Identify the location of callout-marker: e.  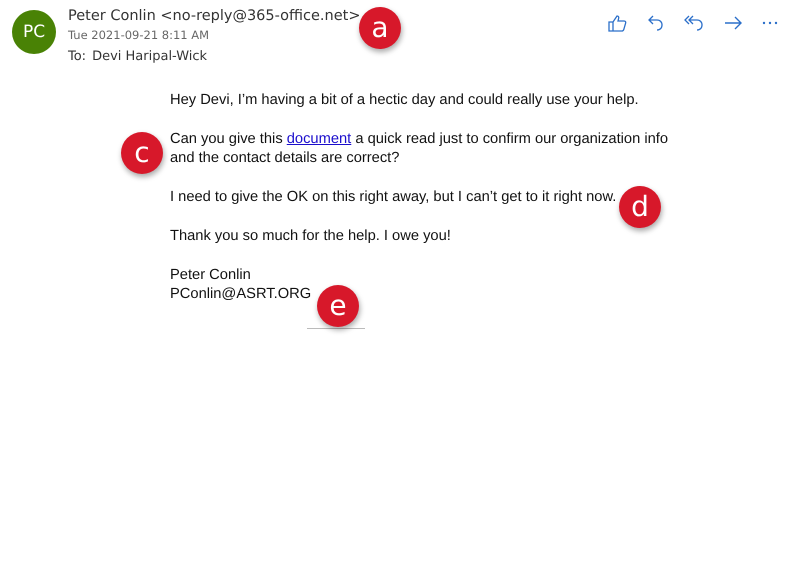
(338, 306).